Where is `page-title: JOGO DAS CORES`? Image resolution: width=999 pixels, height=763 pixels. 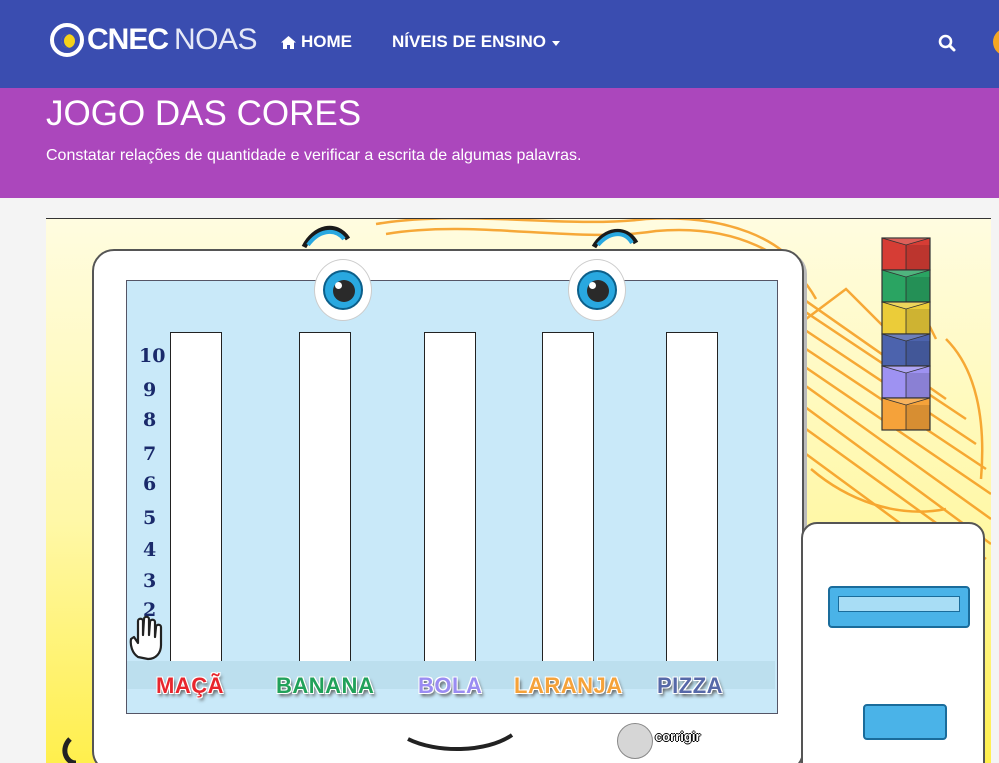 page-title: JOGO DAS CORES is located at coordinates (204, 113).